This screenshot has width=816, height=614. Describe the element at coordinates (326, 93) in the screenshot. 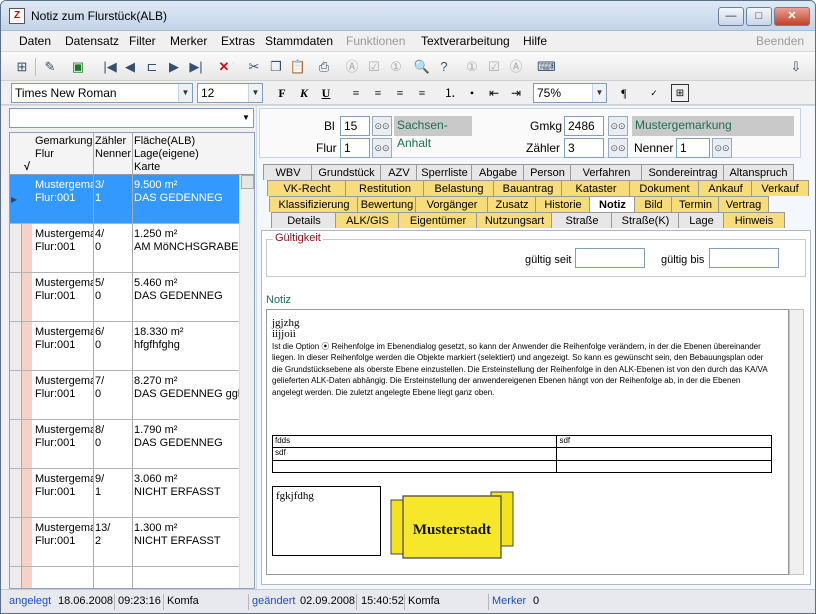

I see `underline-button: U` at that location.